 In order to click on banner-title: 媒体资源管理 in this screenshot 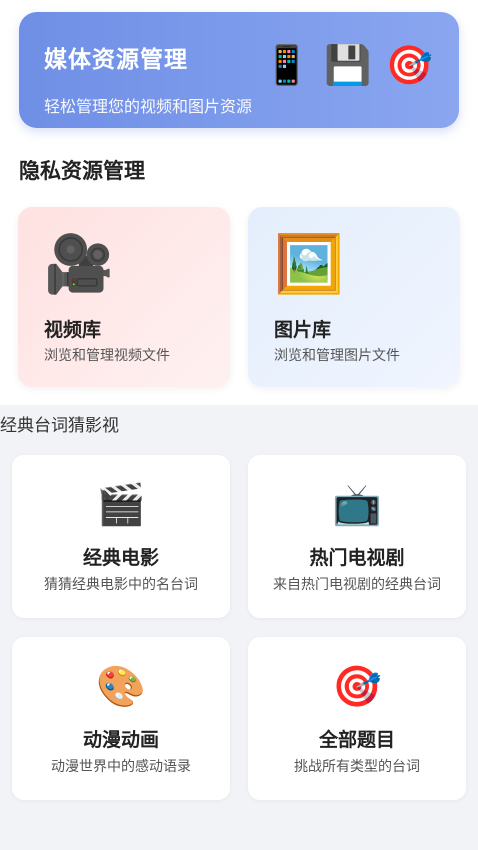, I will do `click(116, 60)`.